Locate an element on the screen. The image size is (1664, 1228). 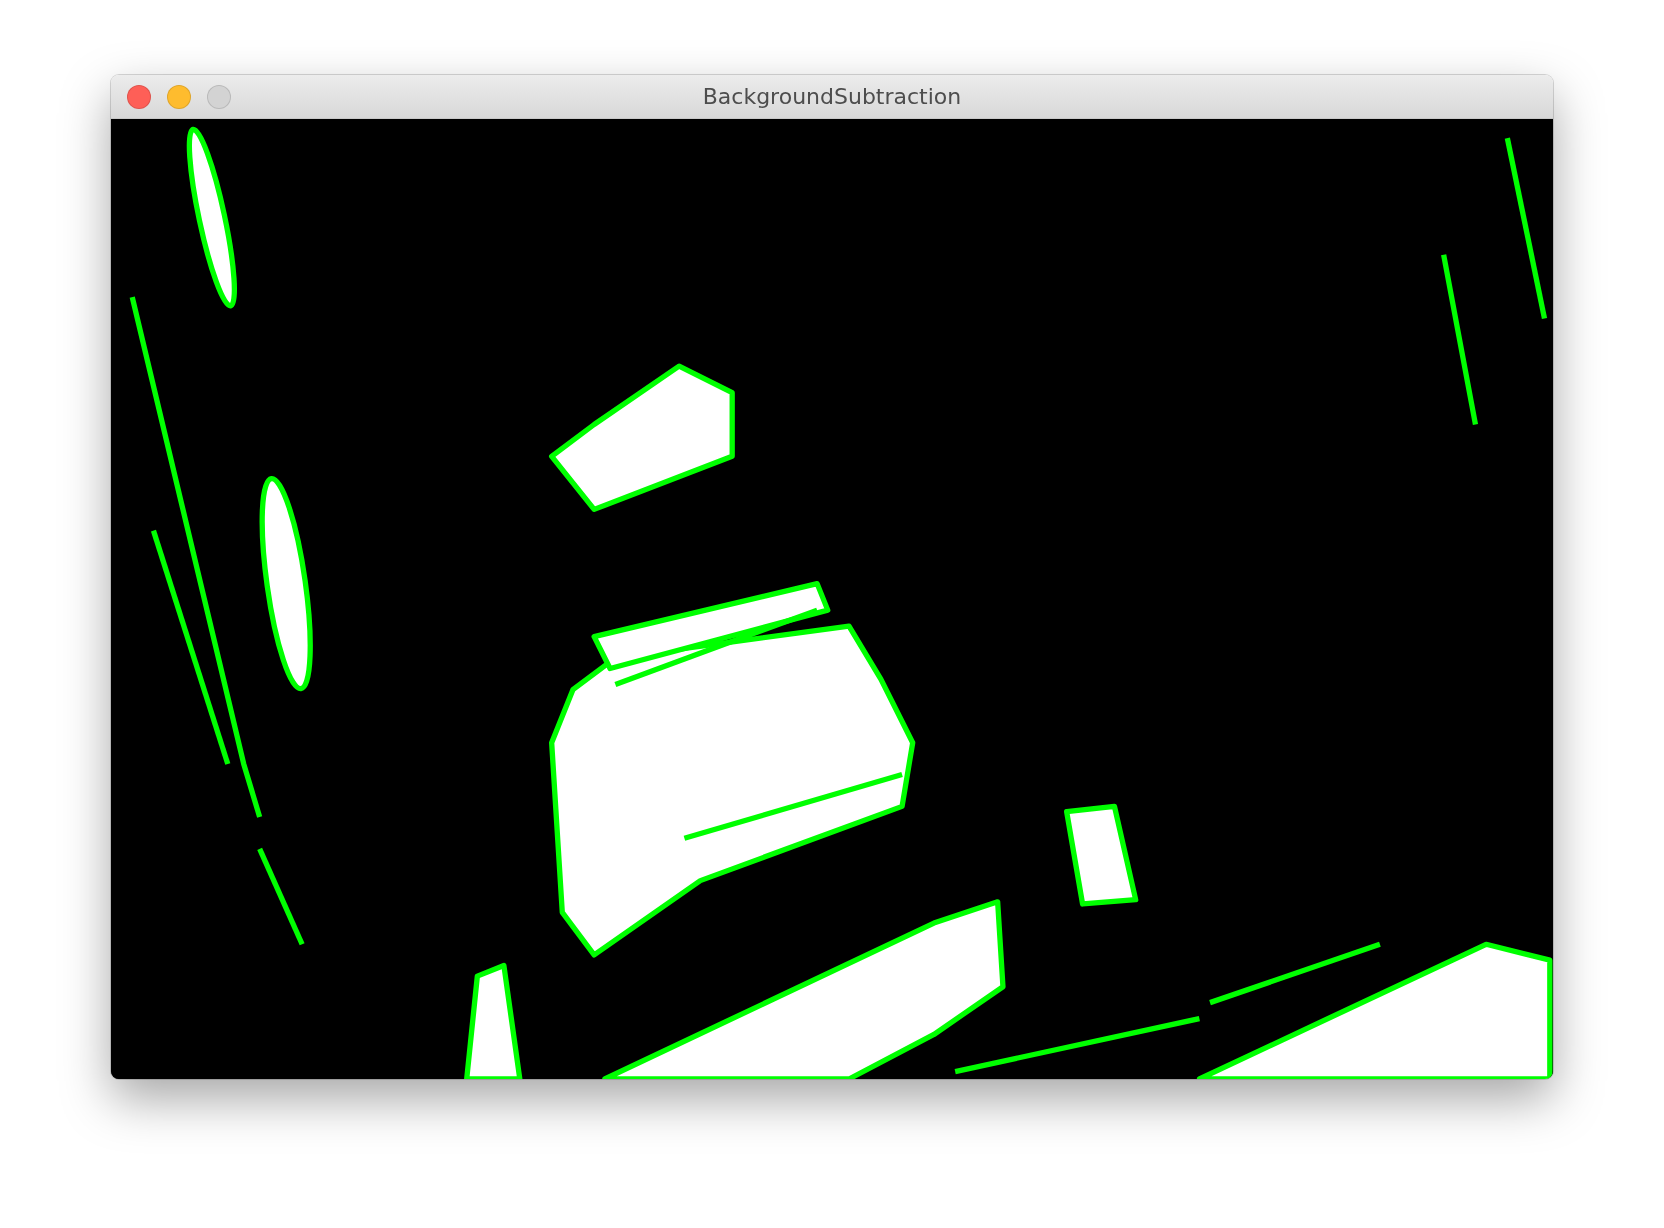
window-title: BackgroundSubtraction is located at coordinates (832, 96).